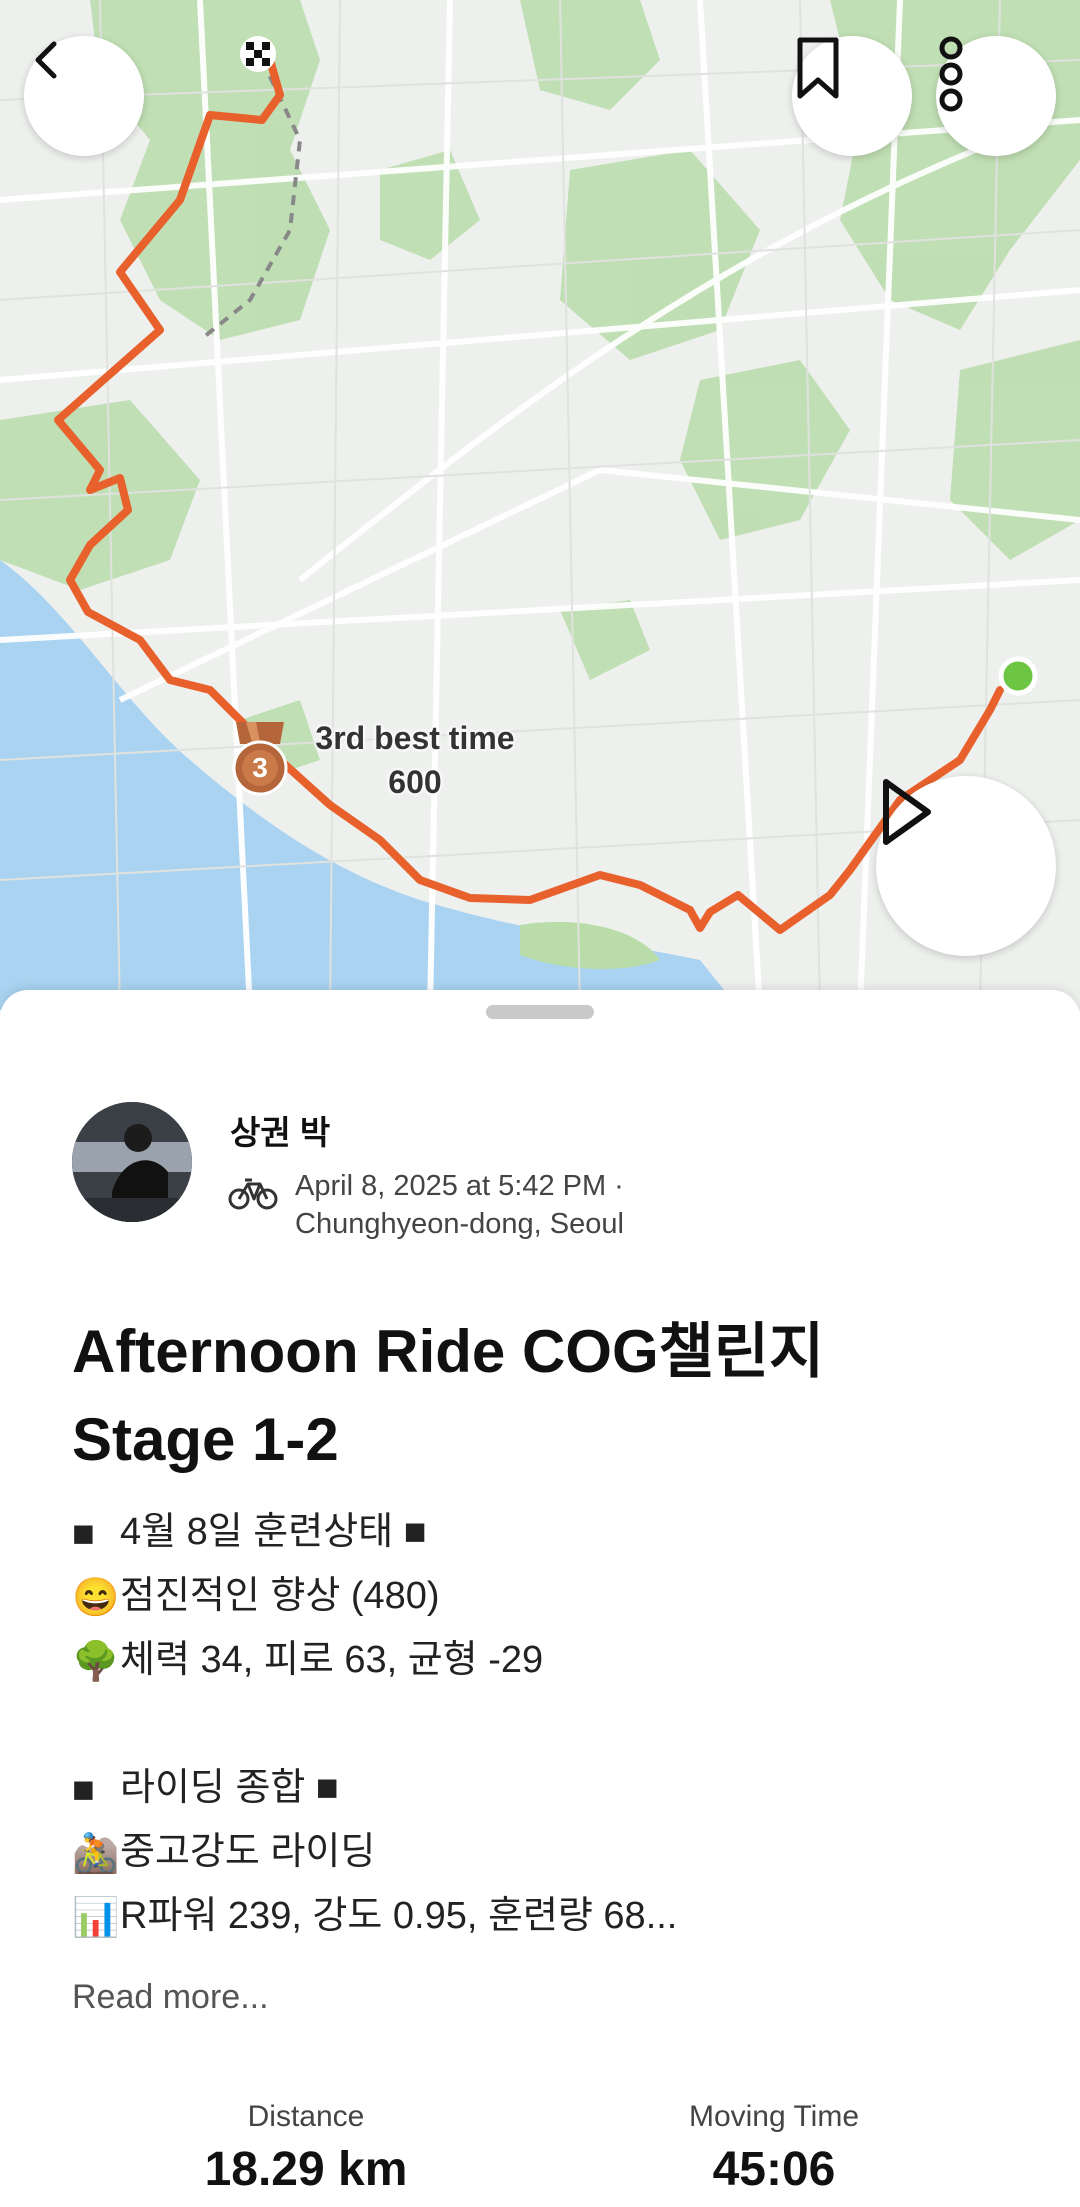 This screenshot has height=2207, width=1080. What do you see at coordinates (542, 1788) in the screenshot?
I see `description-line: ■ 라이딩 종합 ■` at bounding box center [542, 1788].